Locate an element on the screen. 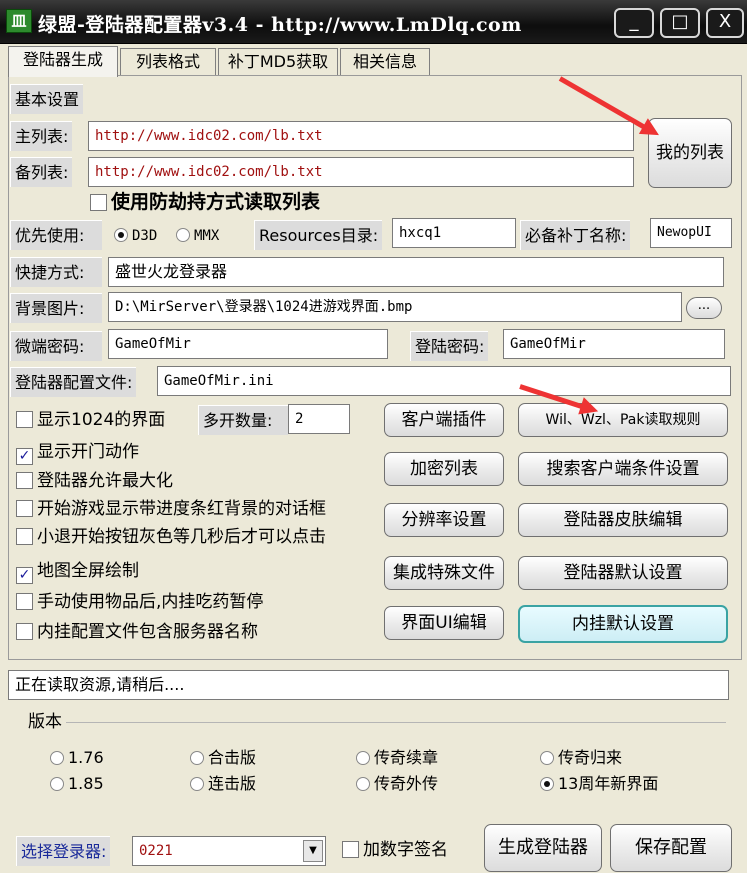  radio-mmx: MMX is located at coordinates (197, 235).